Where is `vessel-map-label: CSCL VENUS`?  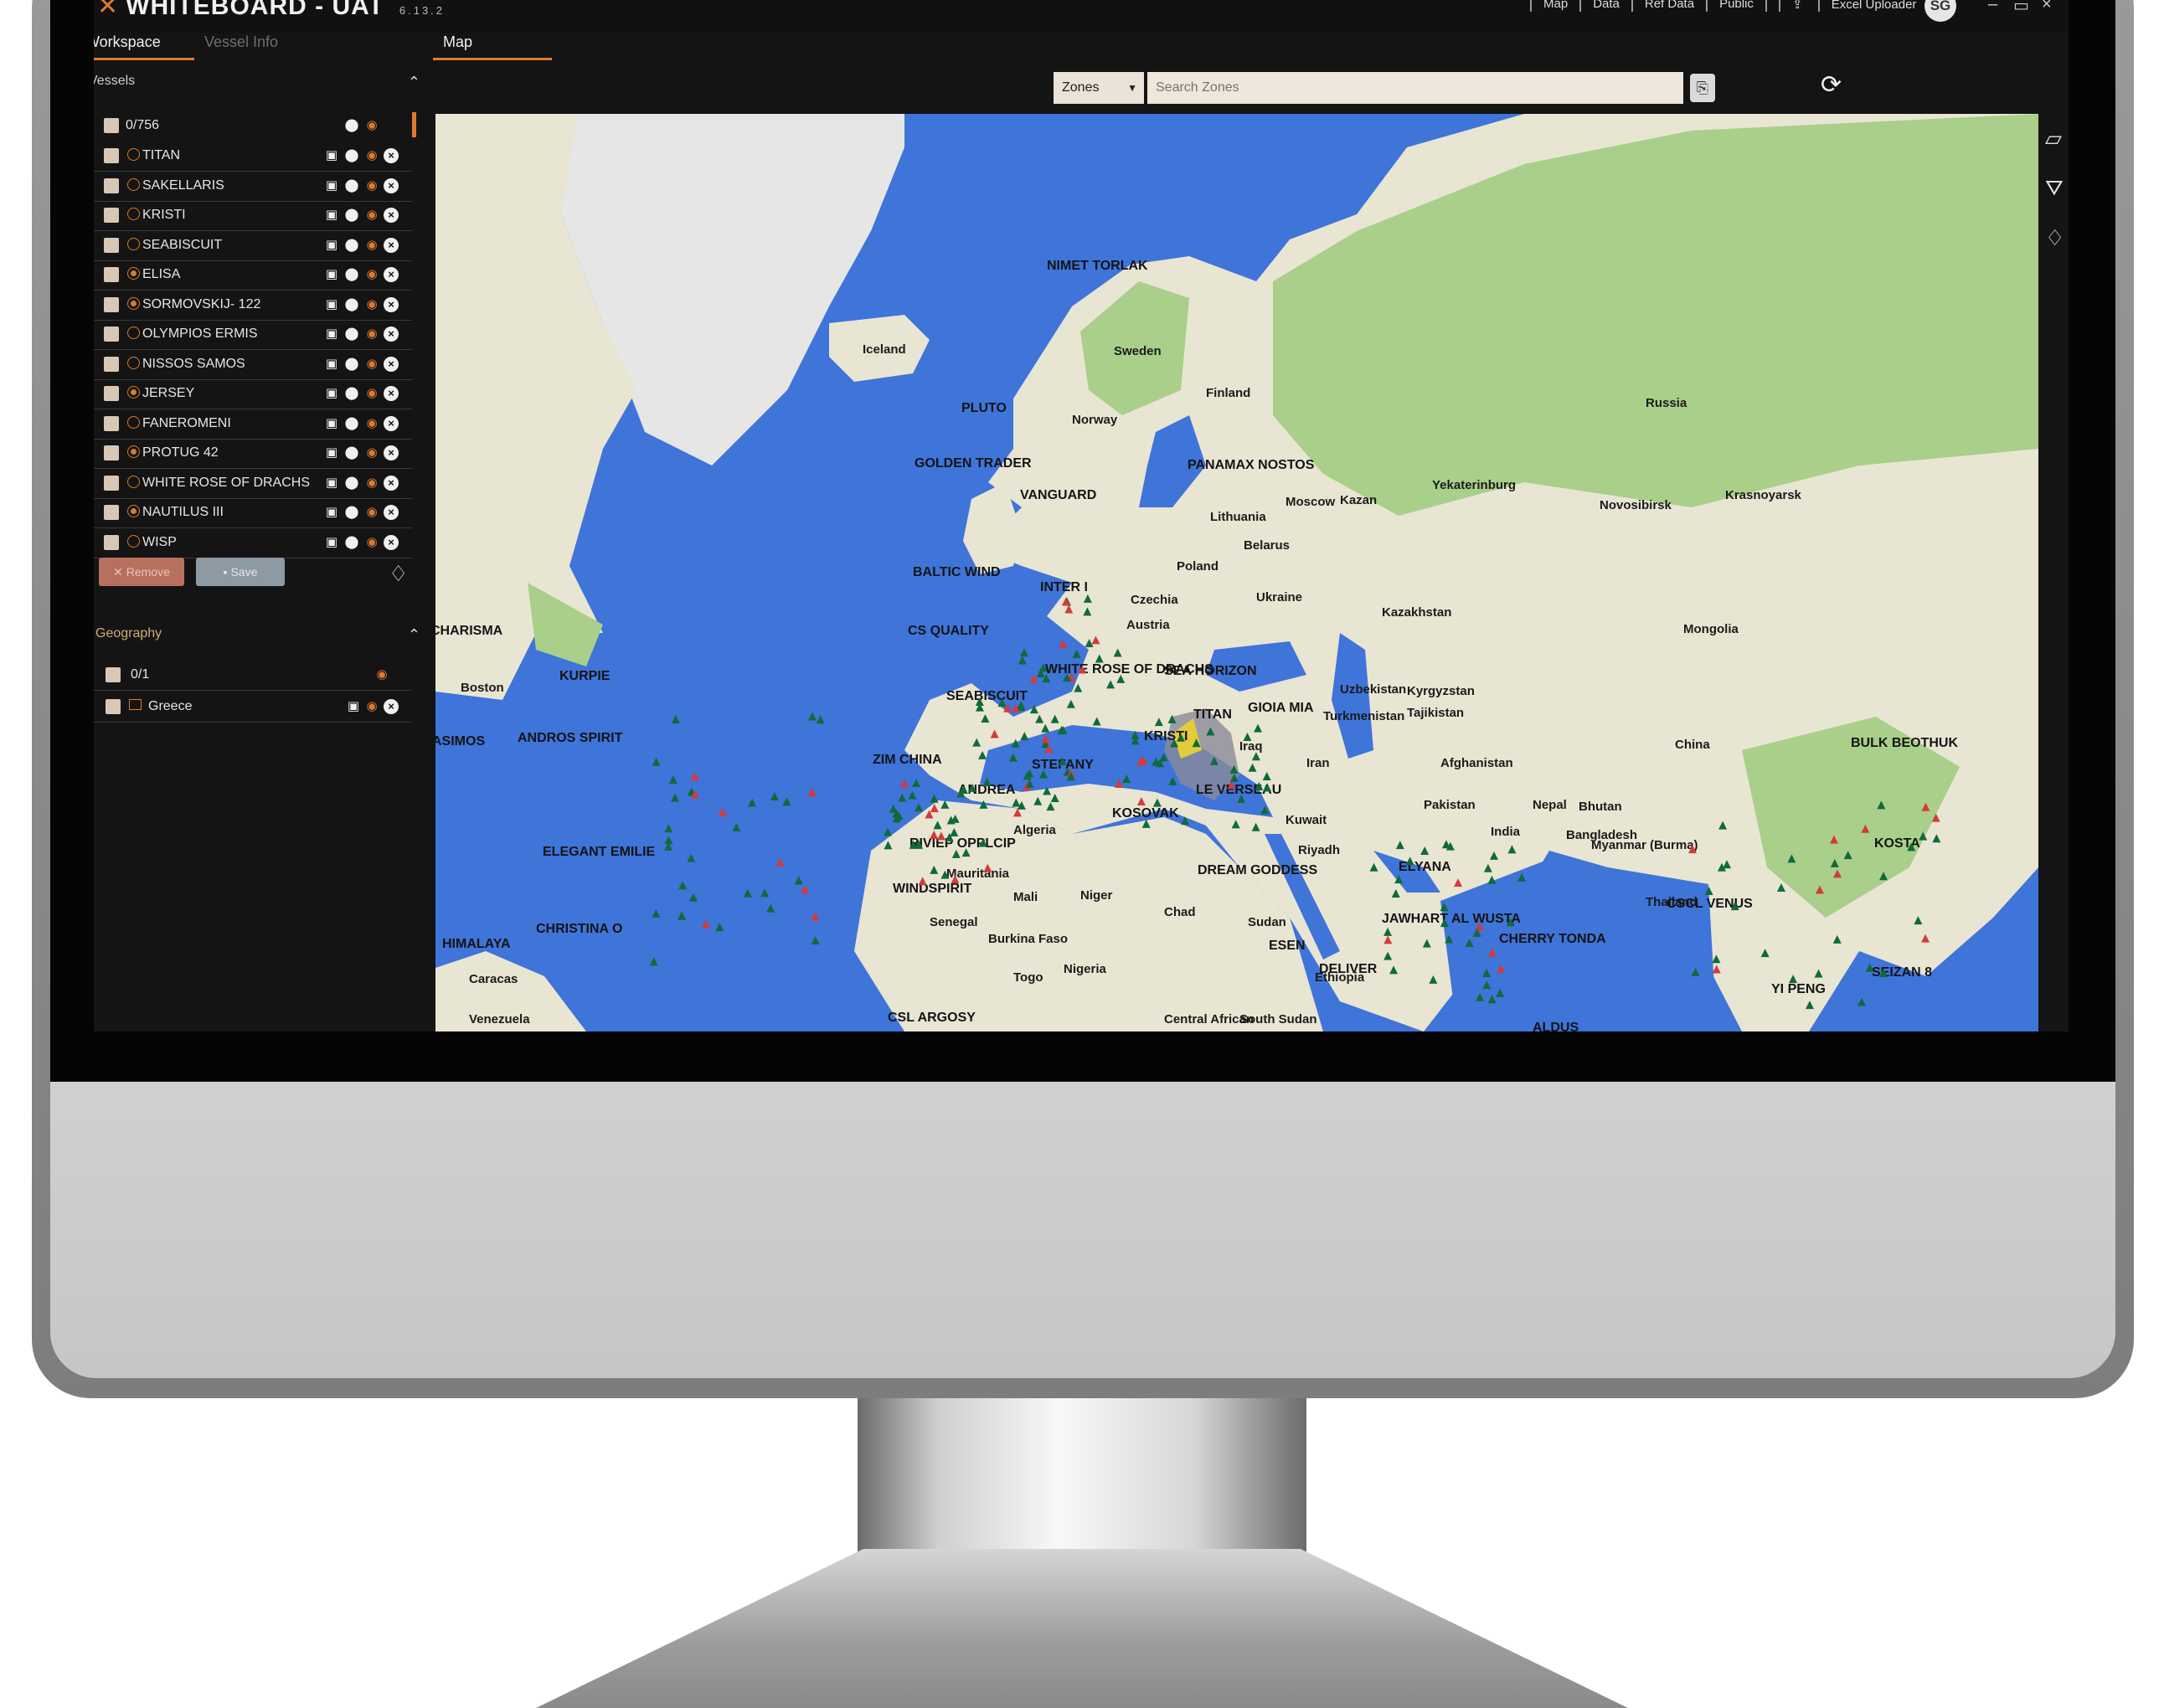
vessel-map-label: CSCL VENUS is located at coordinates (1710, 904).